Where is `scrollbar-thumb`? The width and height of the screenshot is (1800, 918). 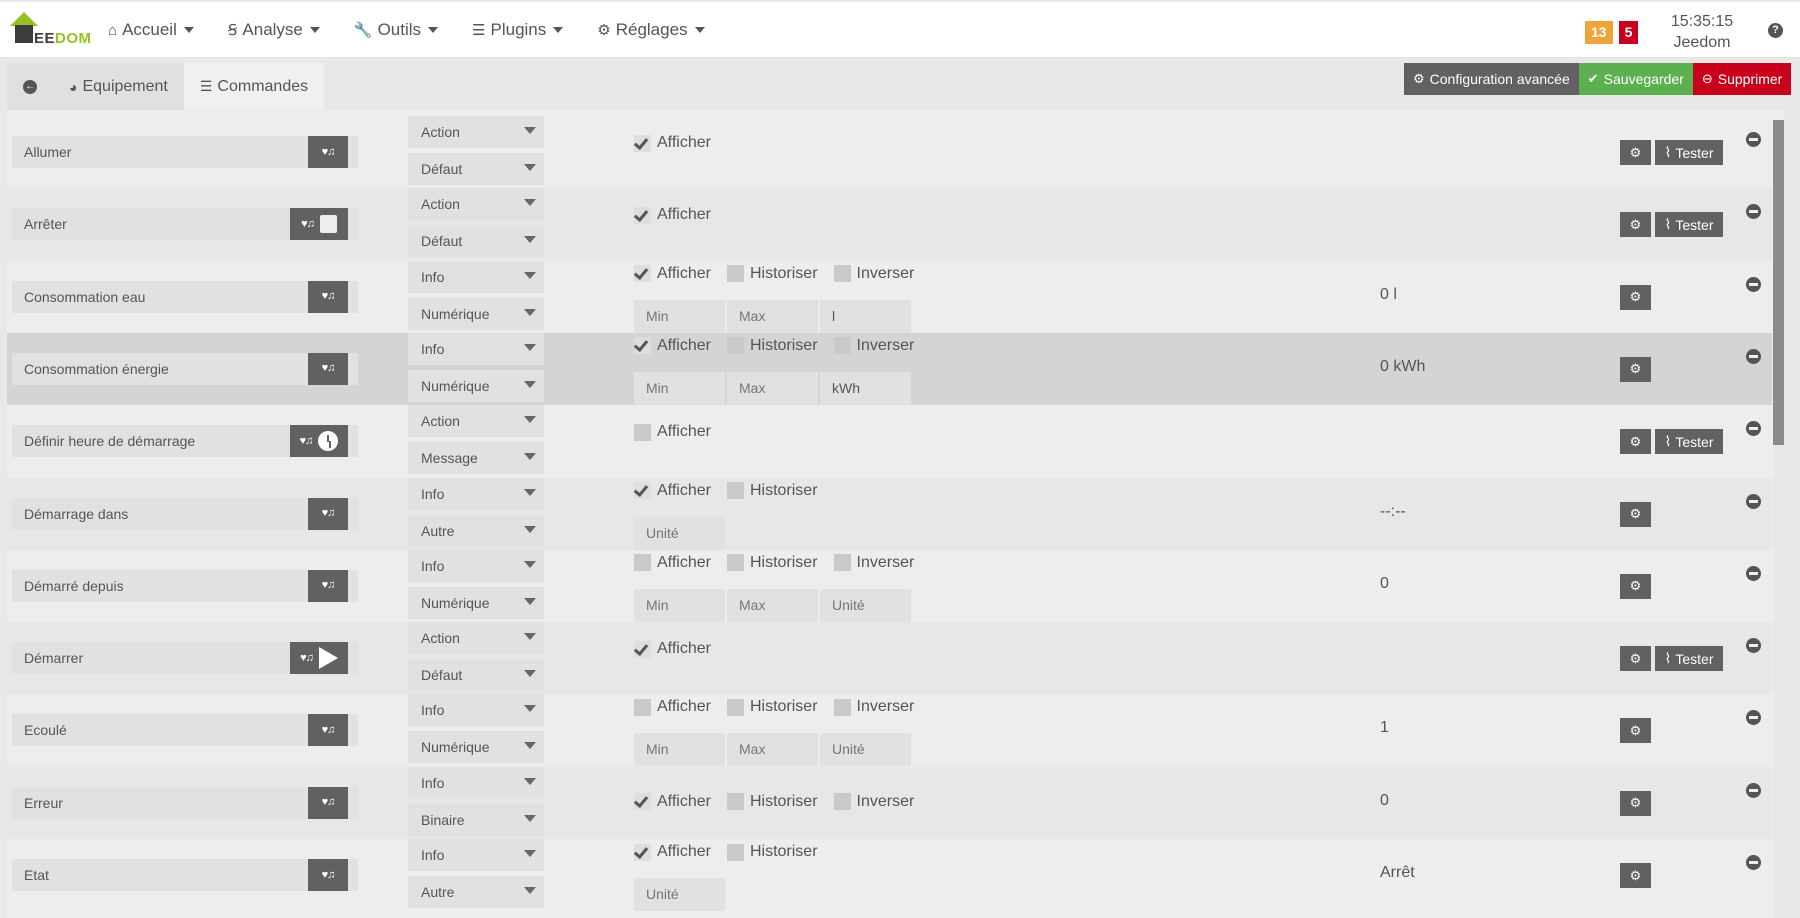
scrollbar-thumb is located at coordinates (1778, 282).